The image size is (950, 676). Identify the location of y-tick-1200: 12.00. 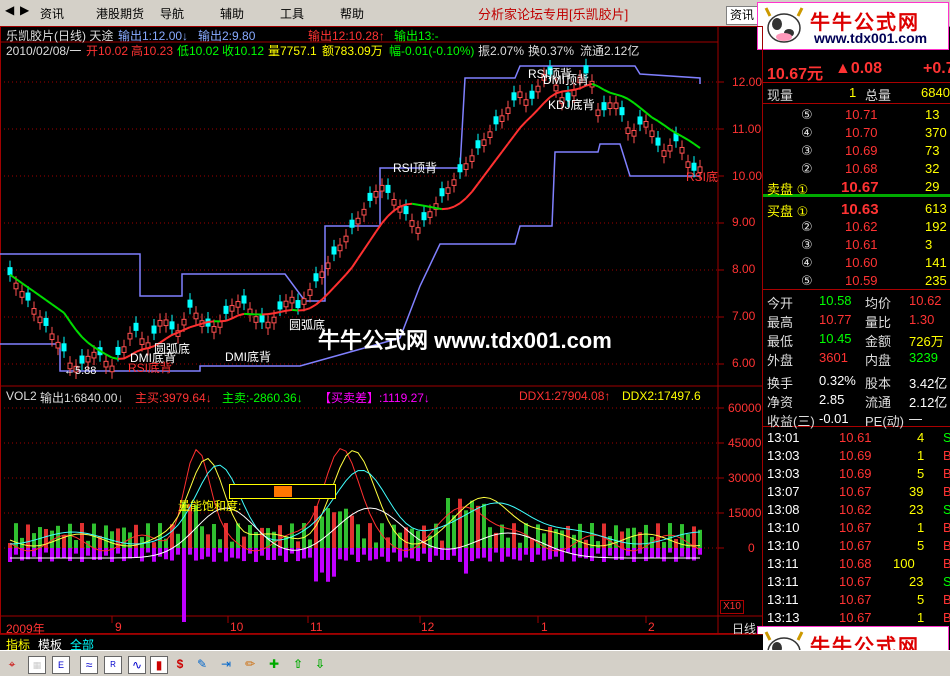
(747, 82).